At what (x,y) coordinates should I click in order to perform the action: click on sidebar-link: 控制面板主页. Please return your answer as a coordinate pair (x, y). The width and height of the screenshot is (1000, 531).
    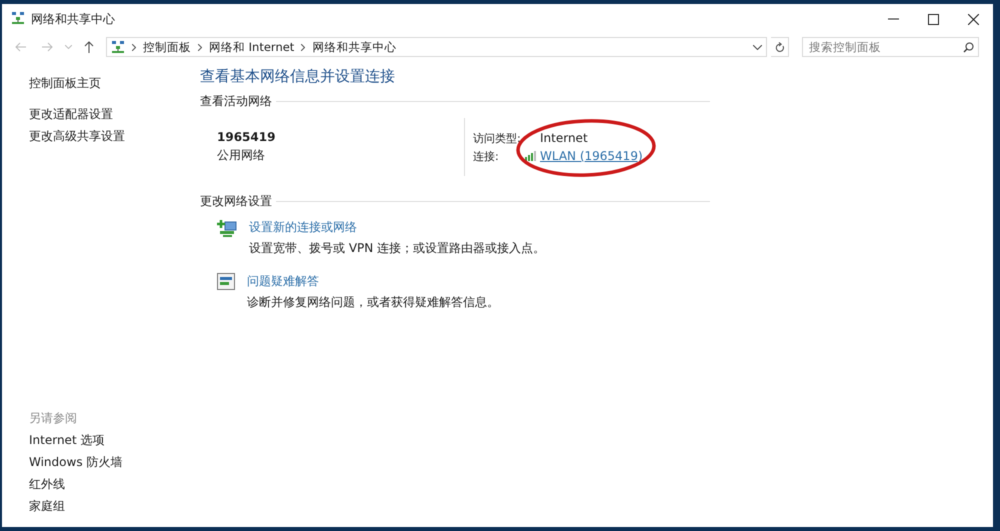
    Looking at the image, I should click on (65, 83).